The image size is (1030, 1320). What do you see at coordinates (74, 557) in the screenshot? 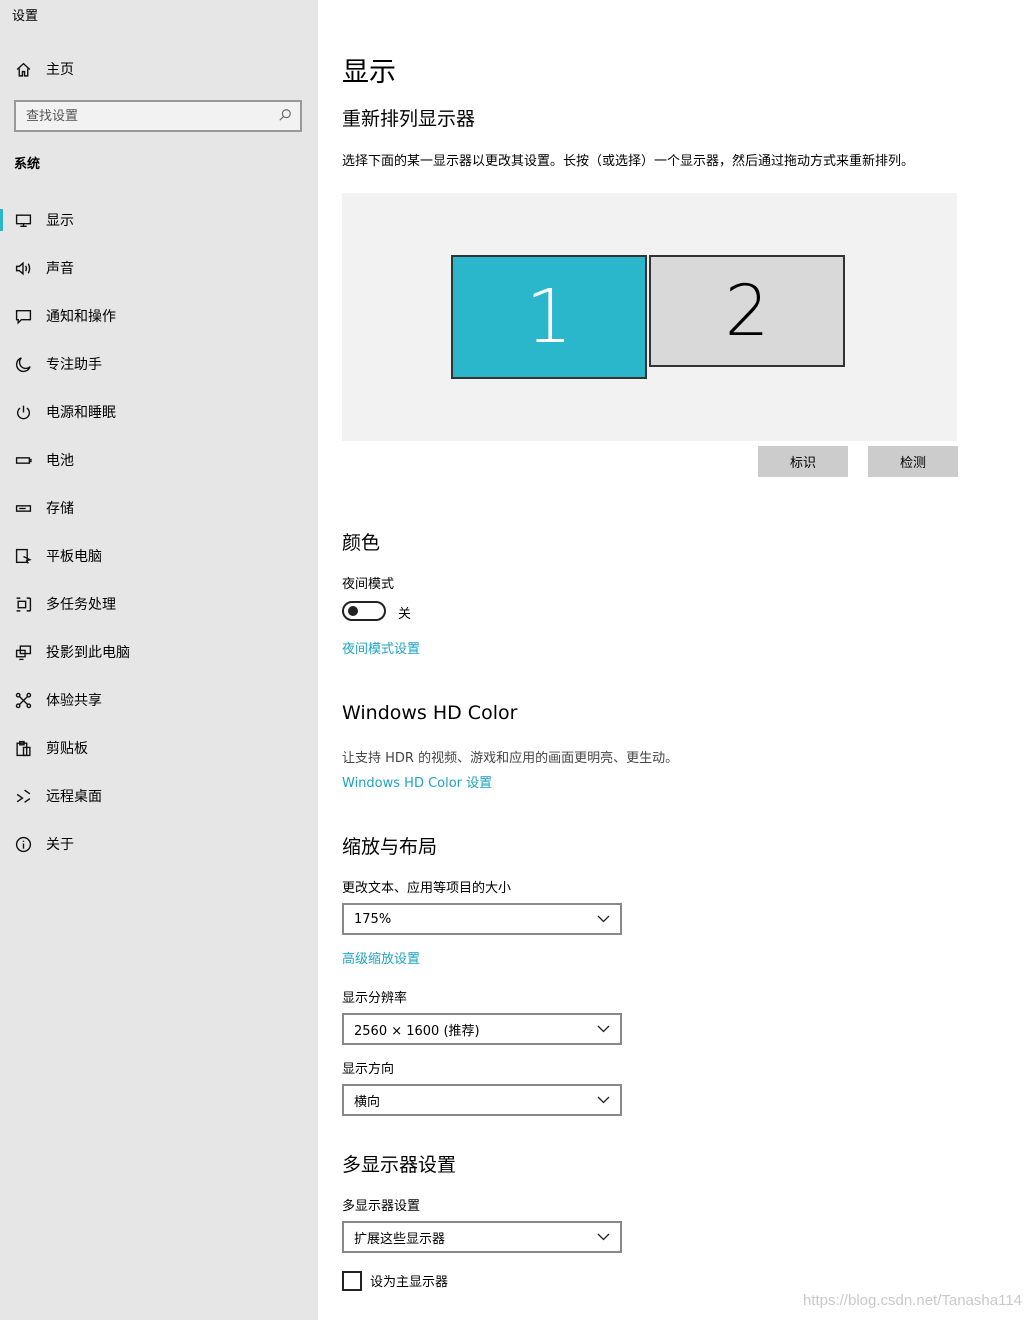
I see `sidebar-item-label: 平板电脑` at bounding box center [74, 557].